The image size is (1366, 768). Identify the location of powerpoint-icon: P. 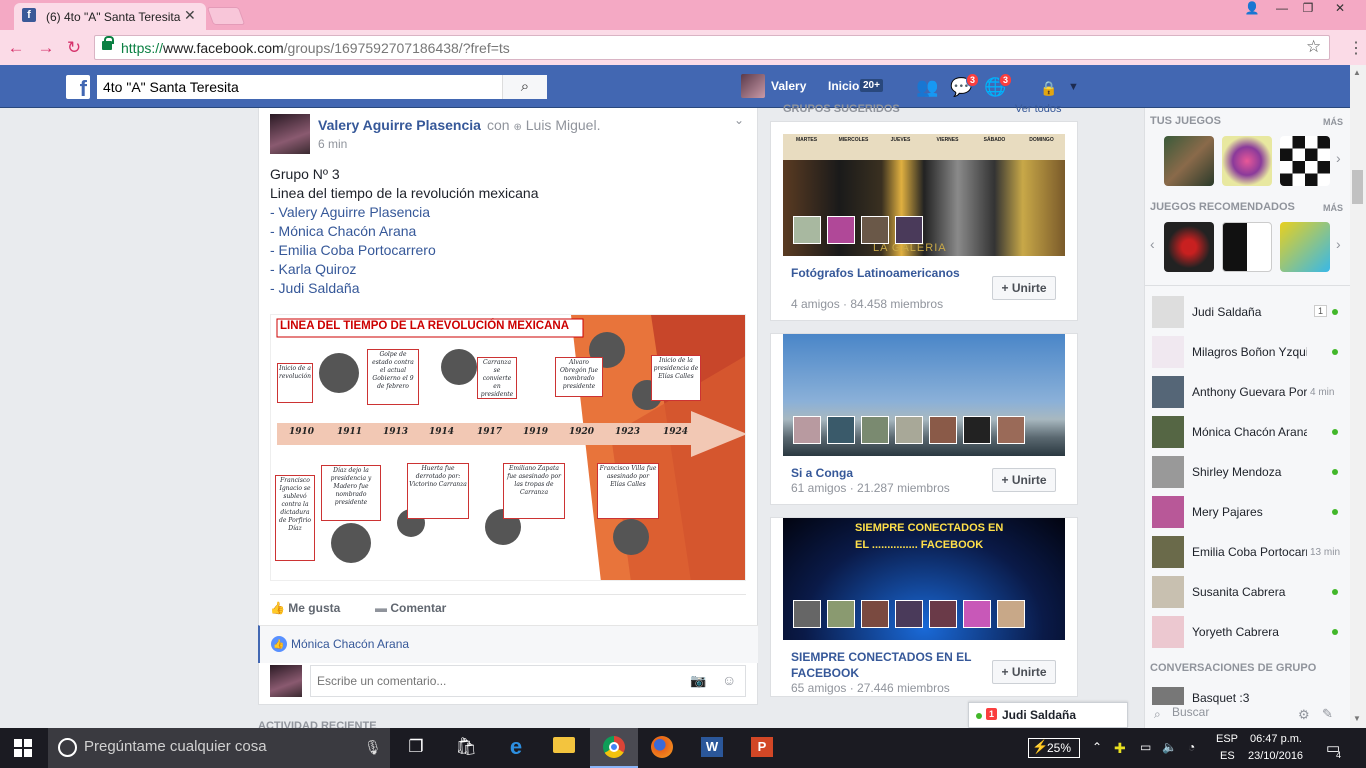
(762, 748).